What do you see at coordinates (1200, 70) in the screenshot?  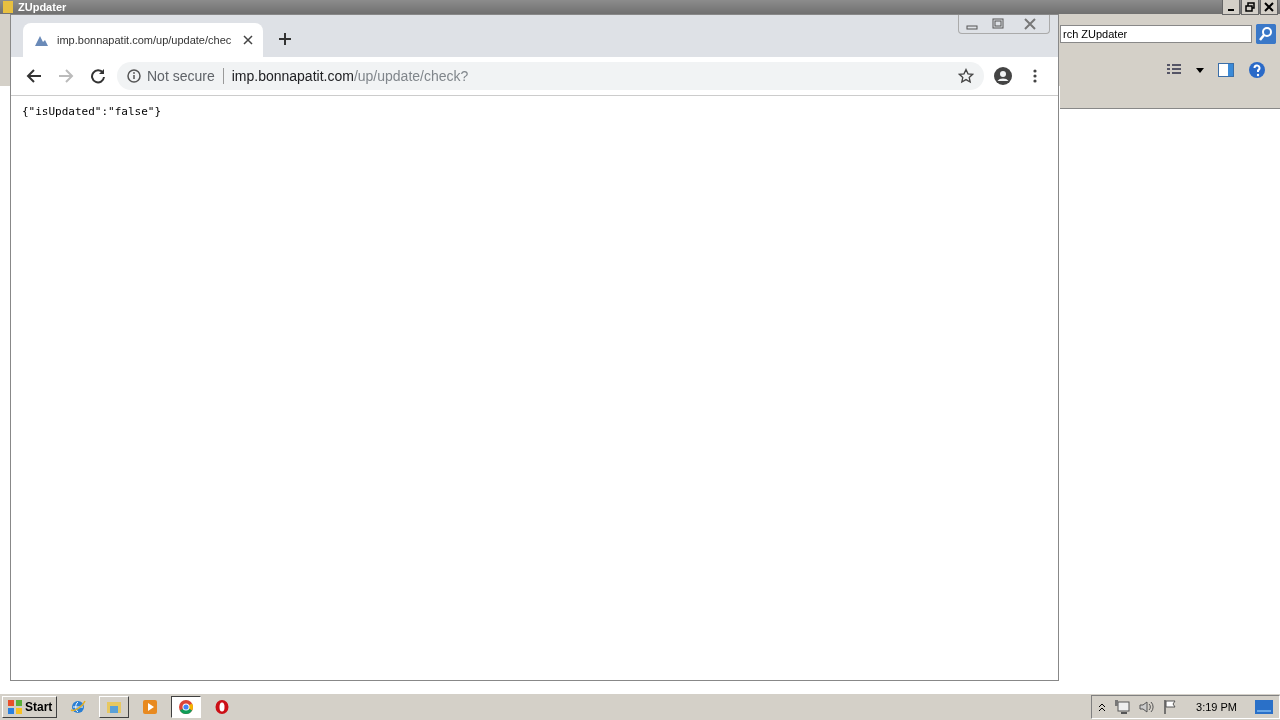 I see `dropdown-arrow-icon` at bounding box center [1200, 70].